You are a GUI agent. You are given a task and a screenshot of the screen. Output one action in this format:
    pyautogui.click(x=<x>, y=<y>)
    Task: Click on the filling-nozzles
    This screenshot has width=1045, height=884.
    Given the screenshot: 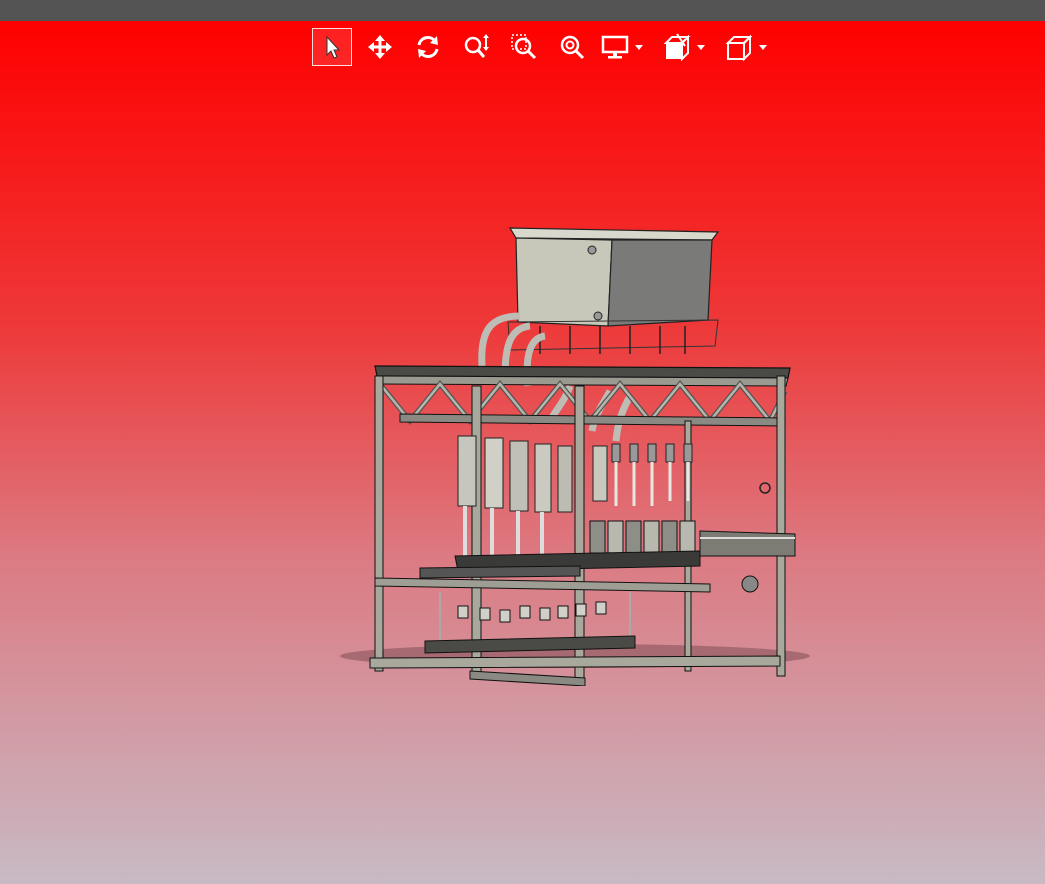 What is the action you would take?
    pyautogui.click(x=652, y=474)
    